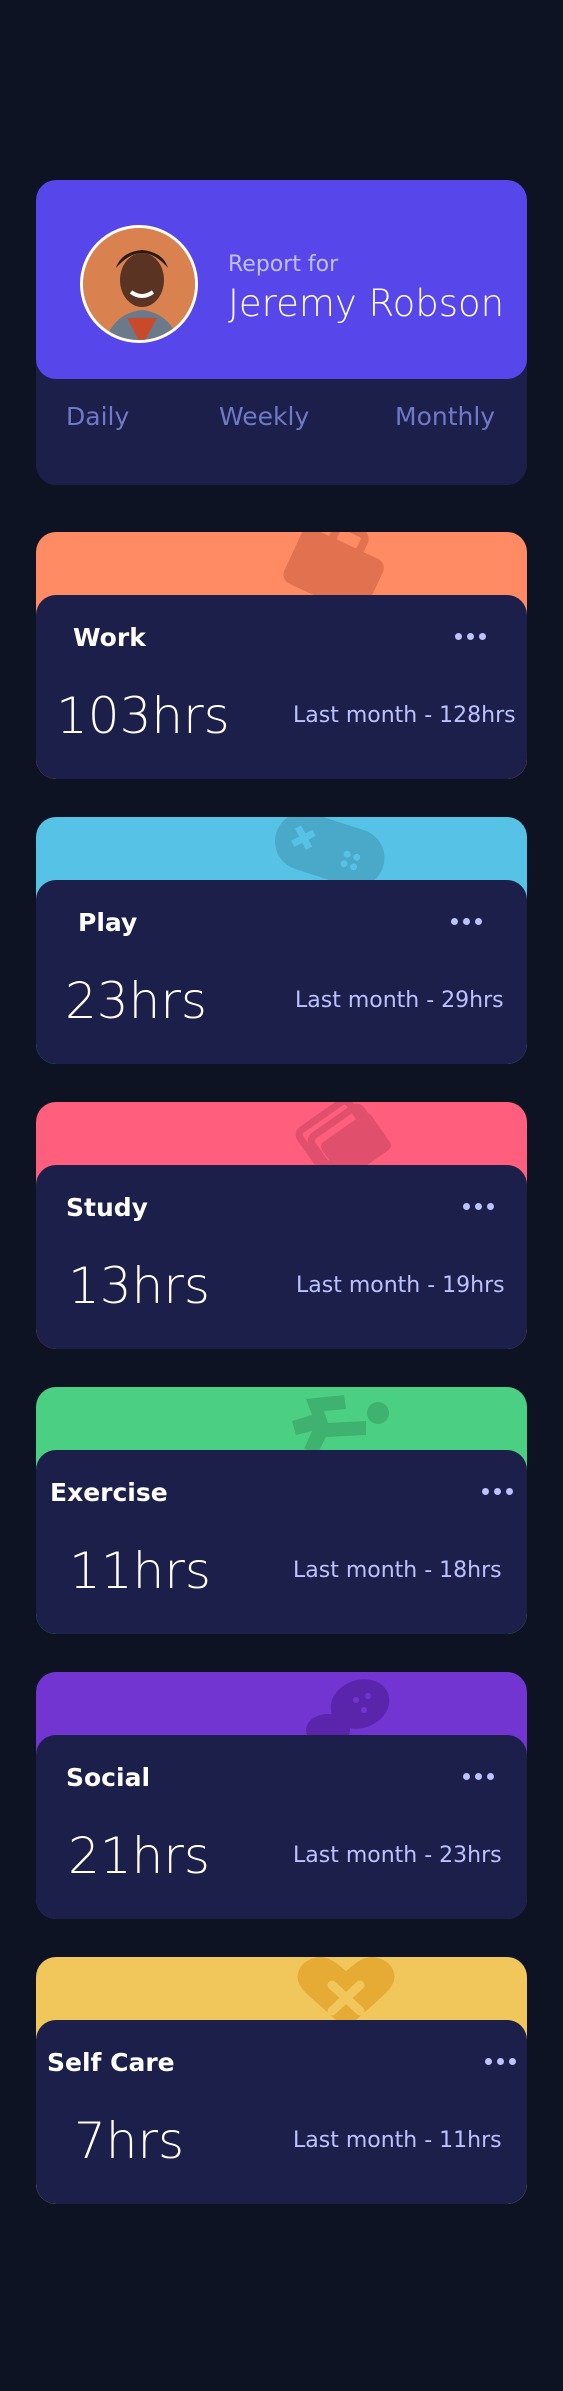  What do you see at coordinates (346, 1993) in the screenshot?
I see `heart-icon` at bounding box center [346, 1993].